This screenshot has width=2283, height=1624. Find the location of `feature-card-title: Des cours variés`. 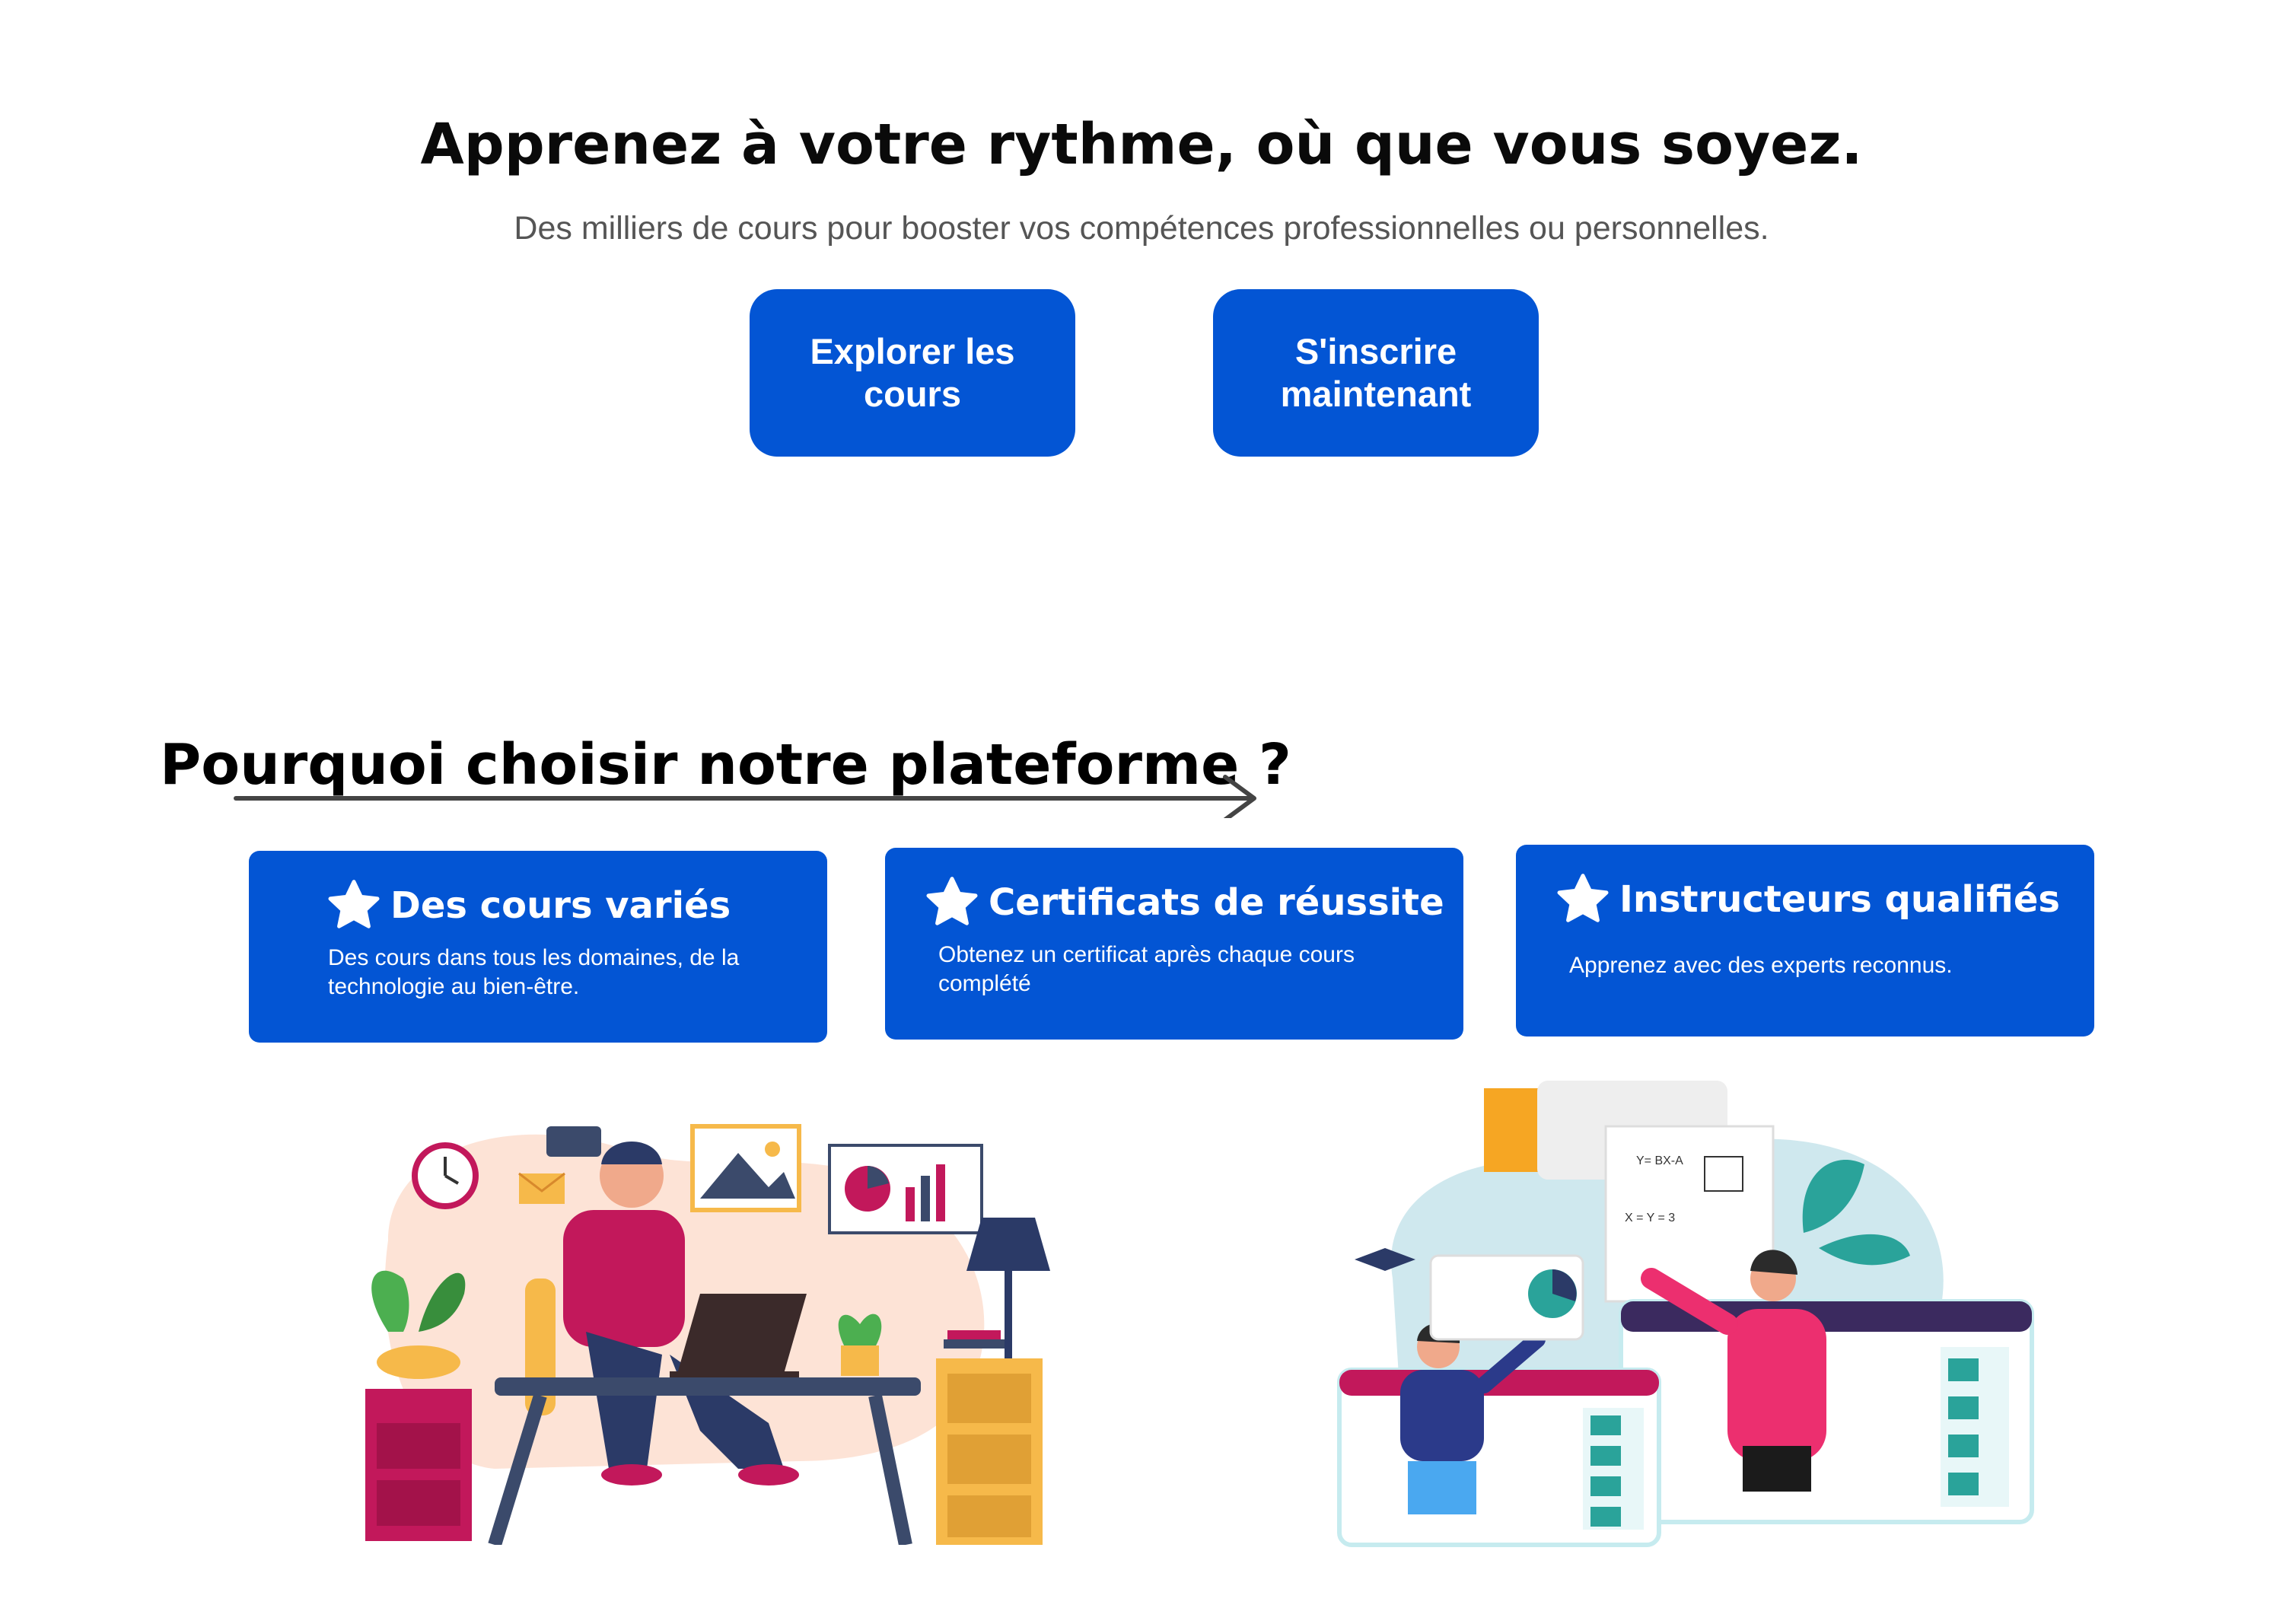

feature-card-title: Des cours variés is located at coordinates (560, 905).